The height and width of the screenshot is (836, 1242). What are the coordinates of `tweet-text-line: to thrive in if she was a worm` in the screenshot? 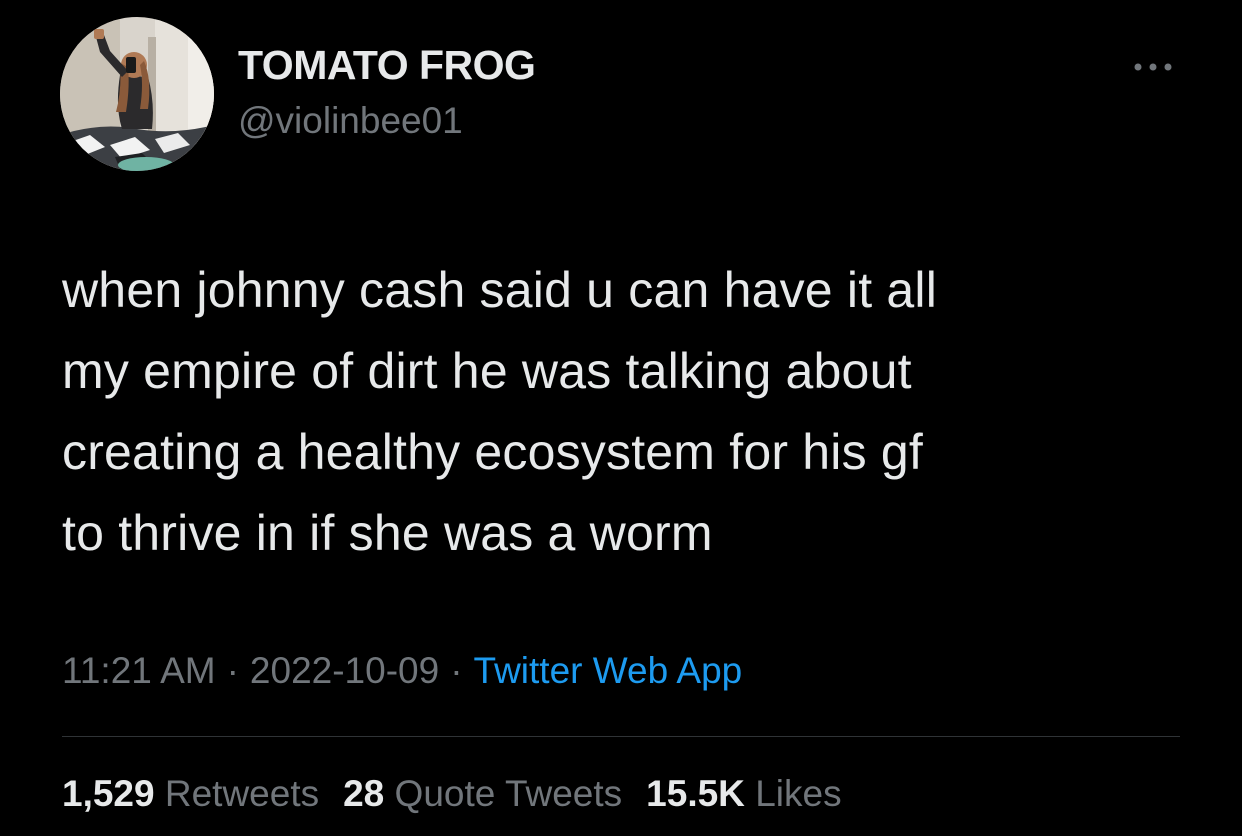 It's located at (387, 533).